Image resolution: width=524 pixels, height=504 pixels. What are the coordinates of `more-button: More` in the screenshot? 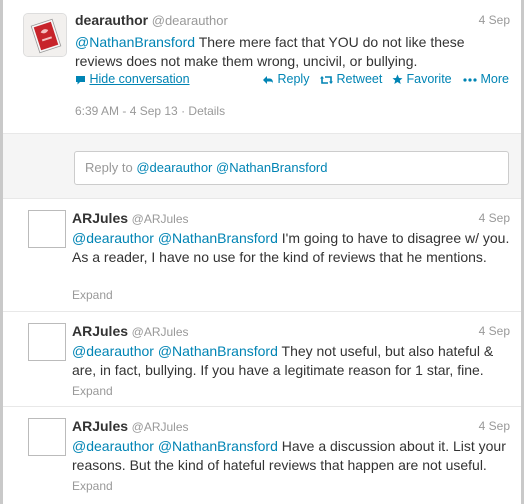 It's located at (486, 79).